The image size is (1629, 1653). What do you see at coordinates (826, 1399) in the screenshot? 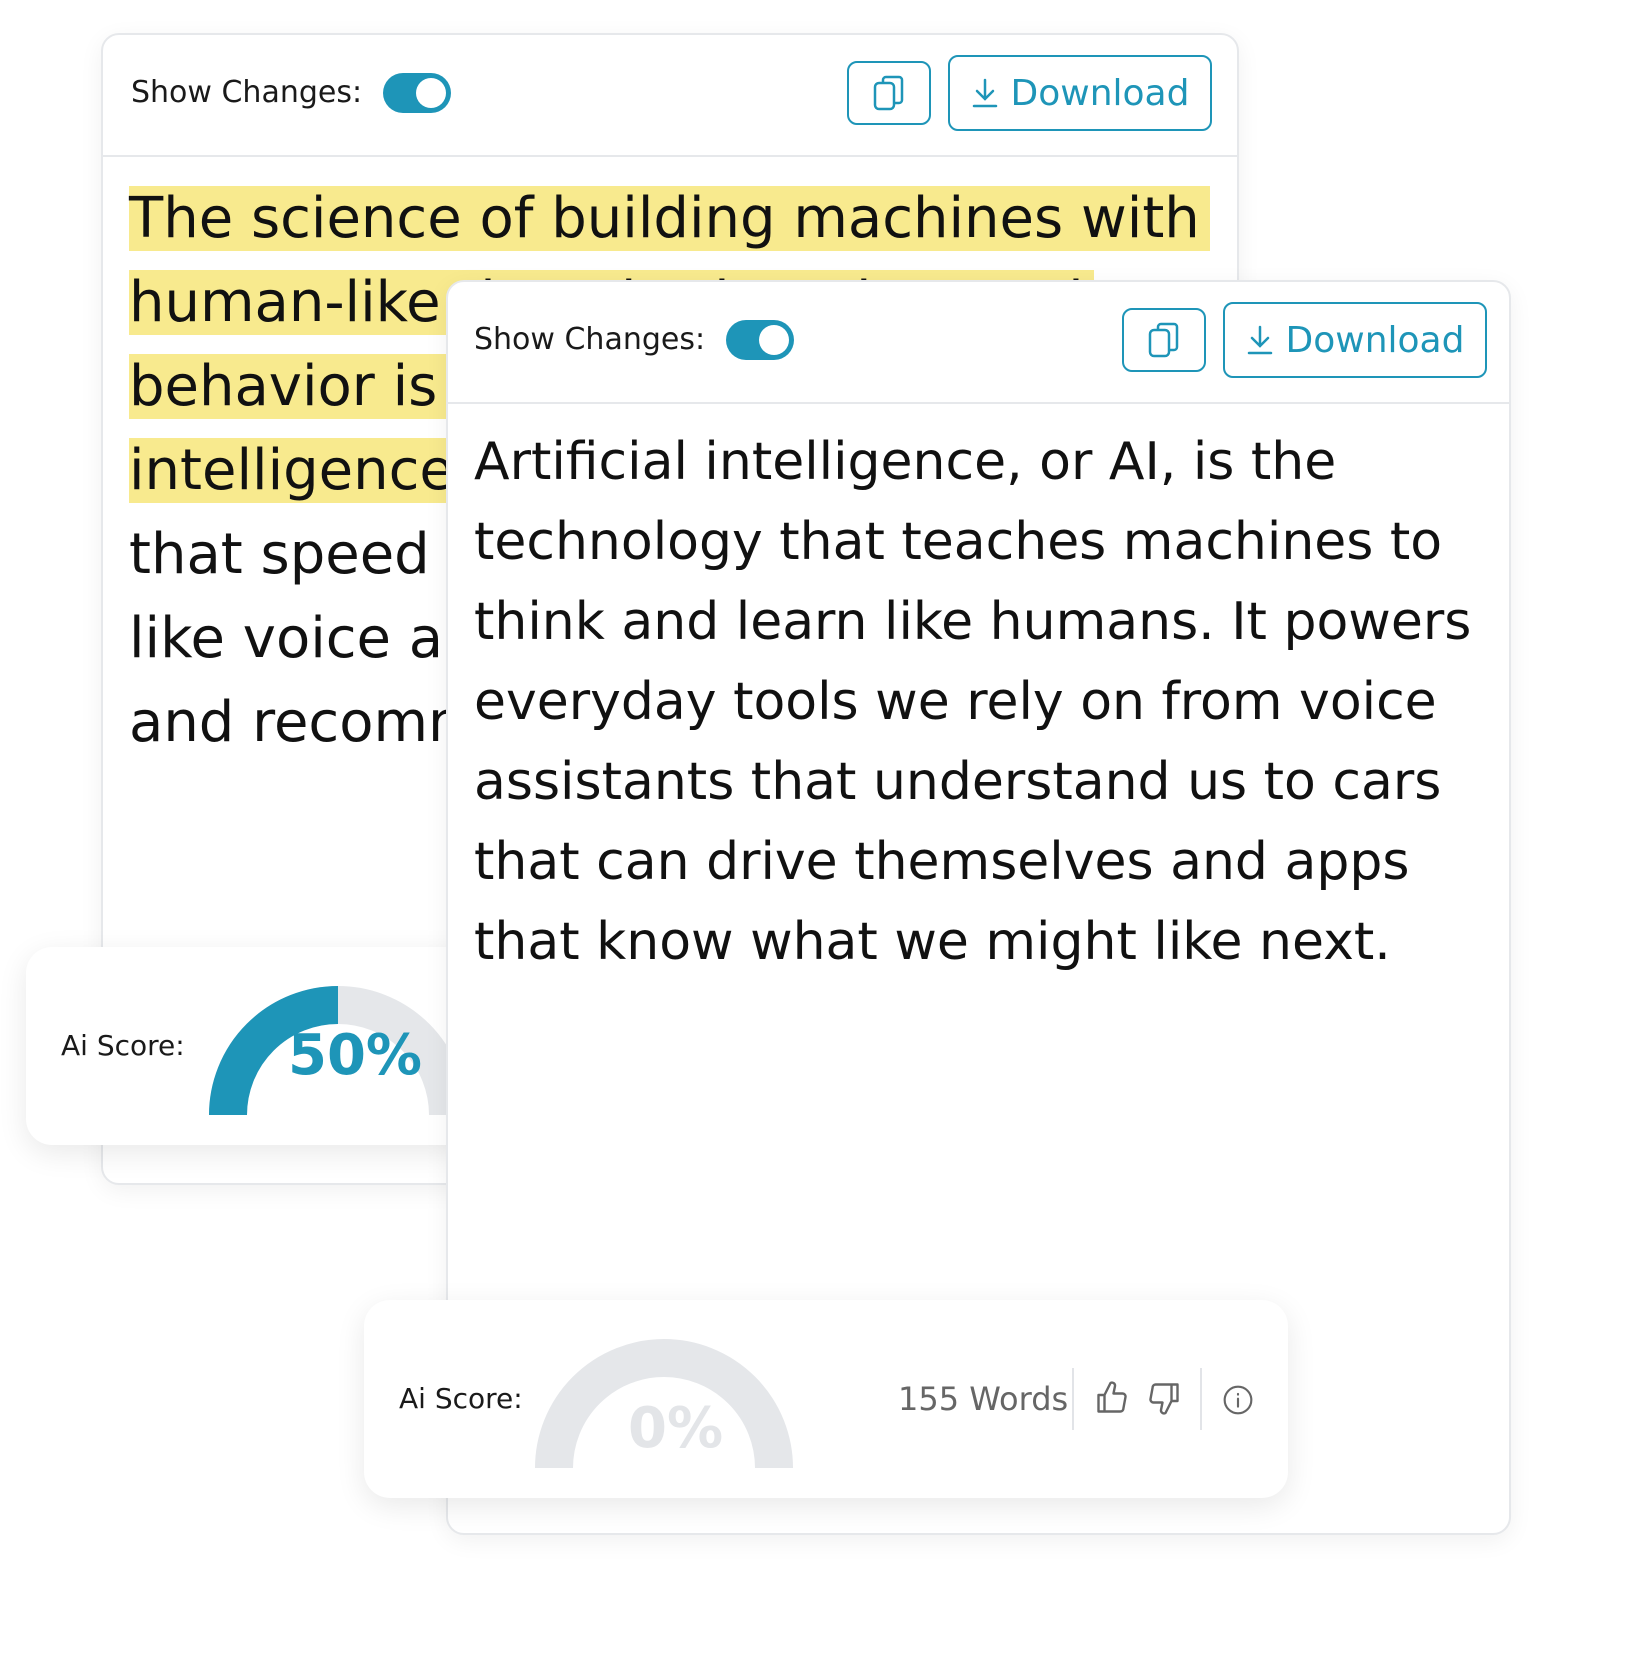
I see `front-ai-score-card: Ai Score: 0% 155 Words` at bounding box center [826, 1399].